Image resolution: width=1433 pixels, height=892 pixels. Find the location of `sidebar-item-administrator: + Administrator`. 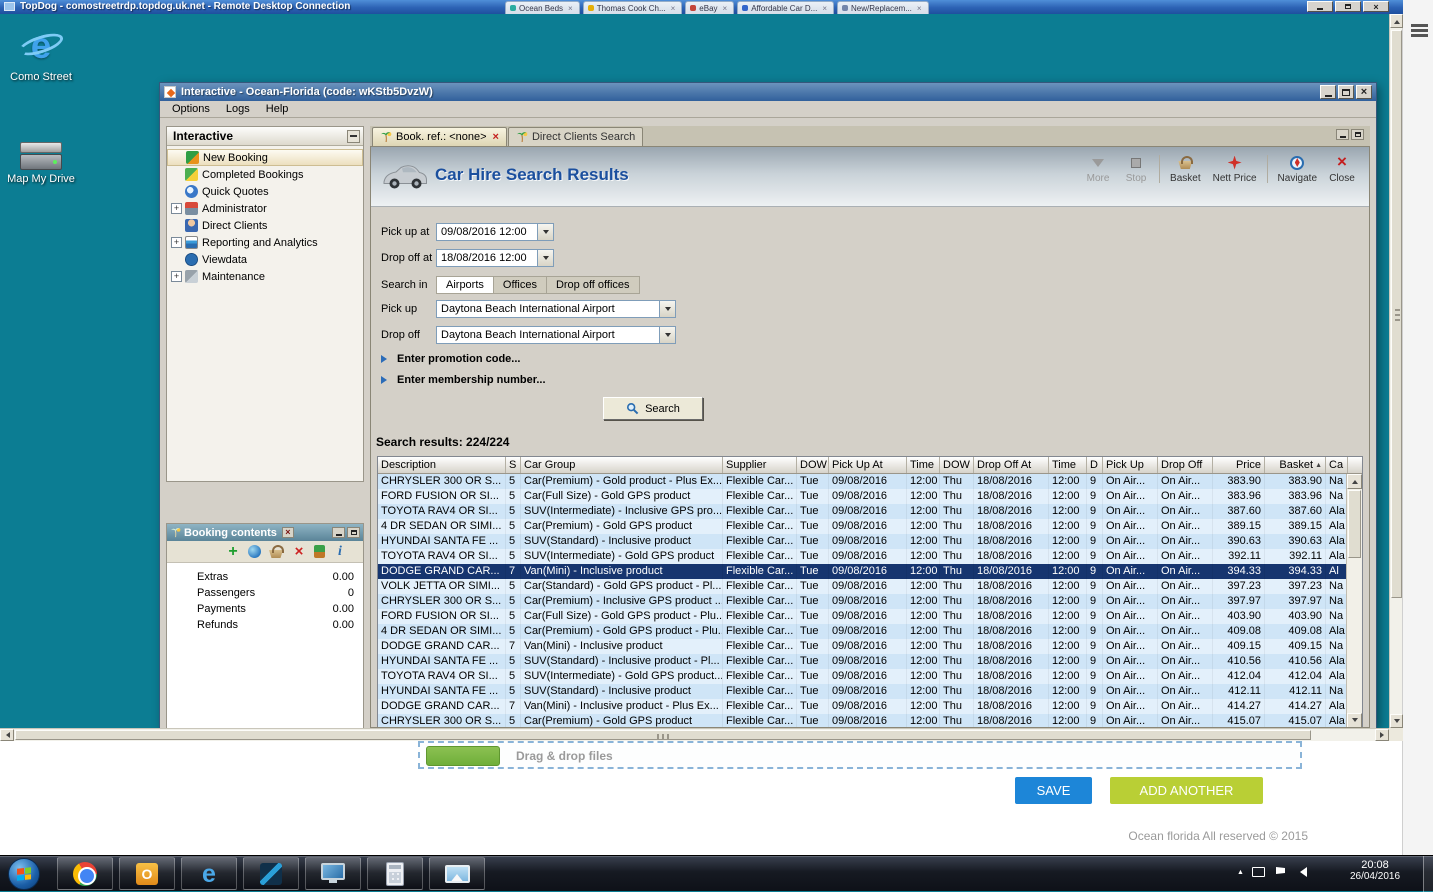

sidebar-item-administrator: + Administrator is located at coordinates (265, 208).